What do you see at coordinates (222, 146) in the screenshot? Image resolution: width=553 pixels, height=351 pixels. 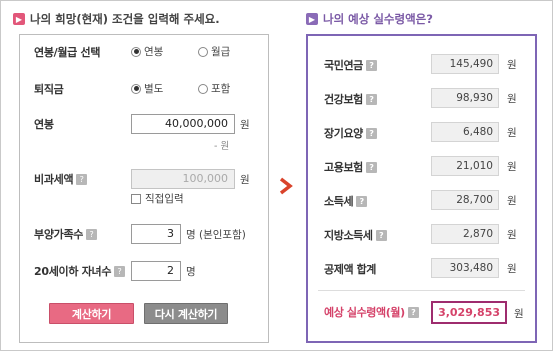 I see `annual-salary-note: - 원` at bounding box center [222, 146].